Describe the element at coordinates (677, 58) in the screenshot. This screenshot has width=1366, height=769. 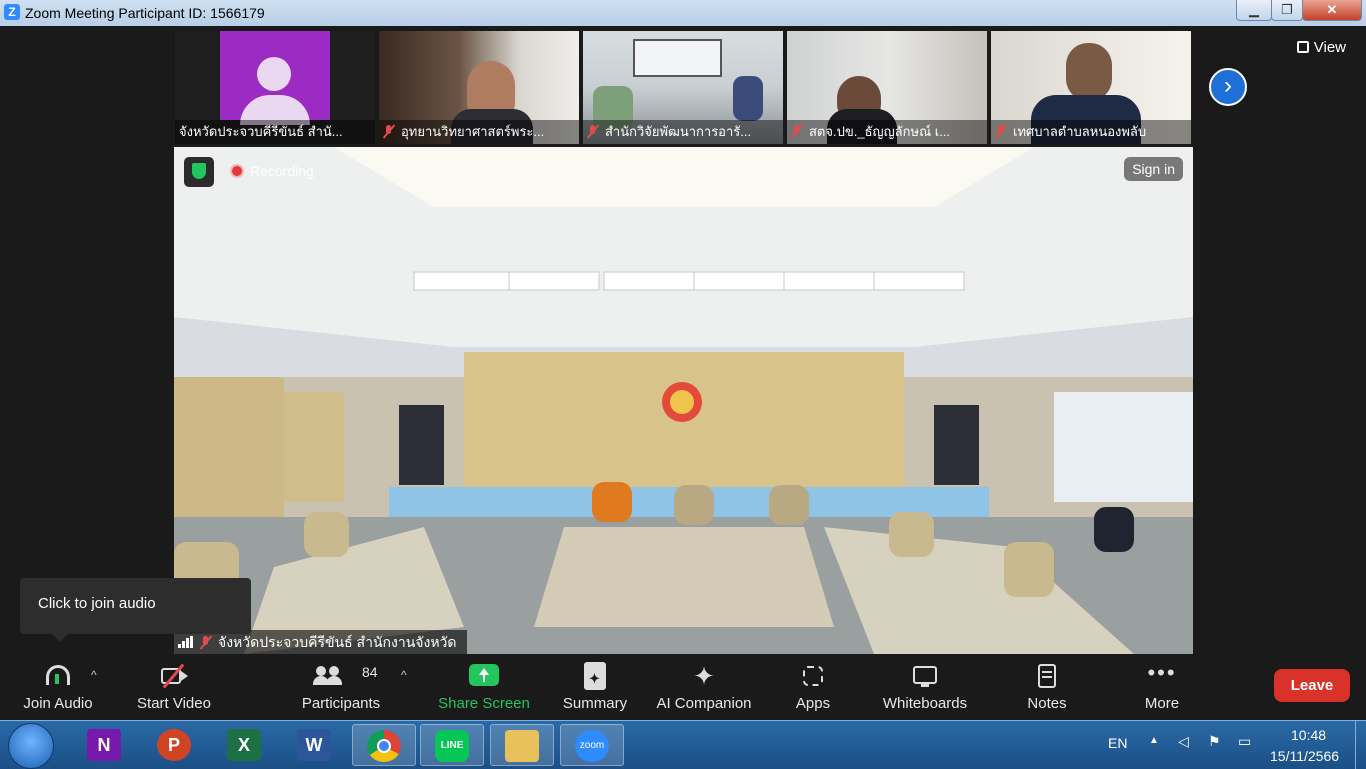
I see `screen-icon` at that location.